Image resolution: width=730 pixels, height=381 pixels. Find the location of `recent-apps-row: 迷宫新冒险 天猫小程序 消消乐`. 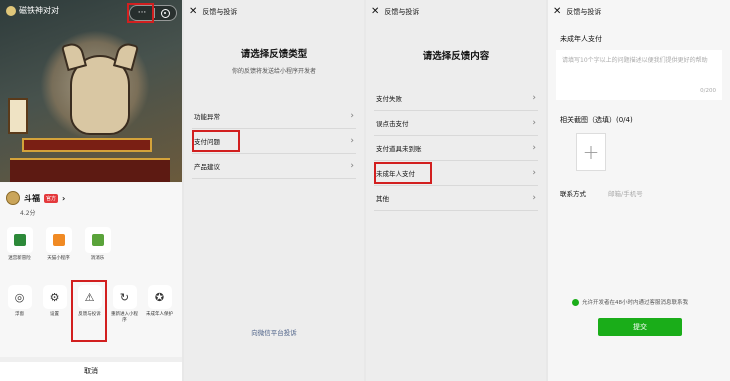

recent-apps-row: 迷宫新冒险 天猫小程序 消消乐 is located at coordinates (58, 244).